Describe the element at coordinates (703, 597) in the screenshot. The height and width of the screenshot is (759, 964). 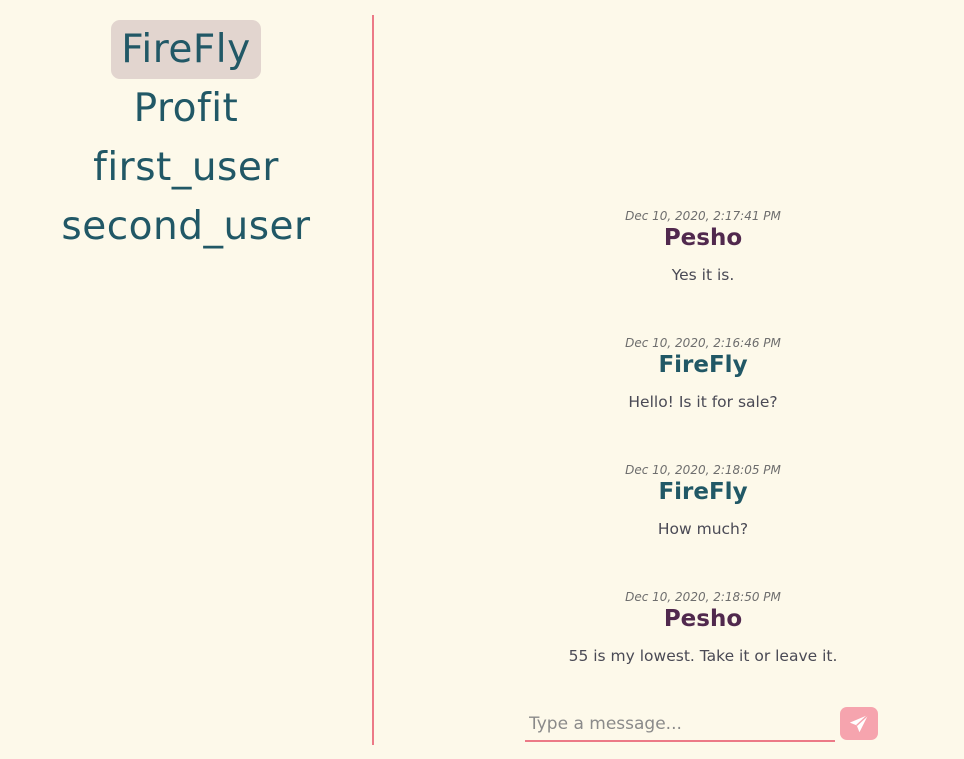
I see `message-timestamp: Dec 10, 2020, 2:18:50 PM` at that location.